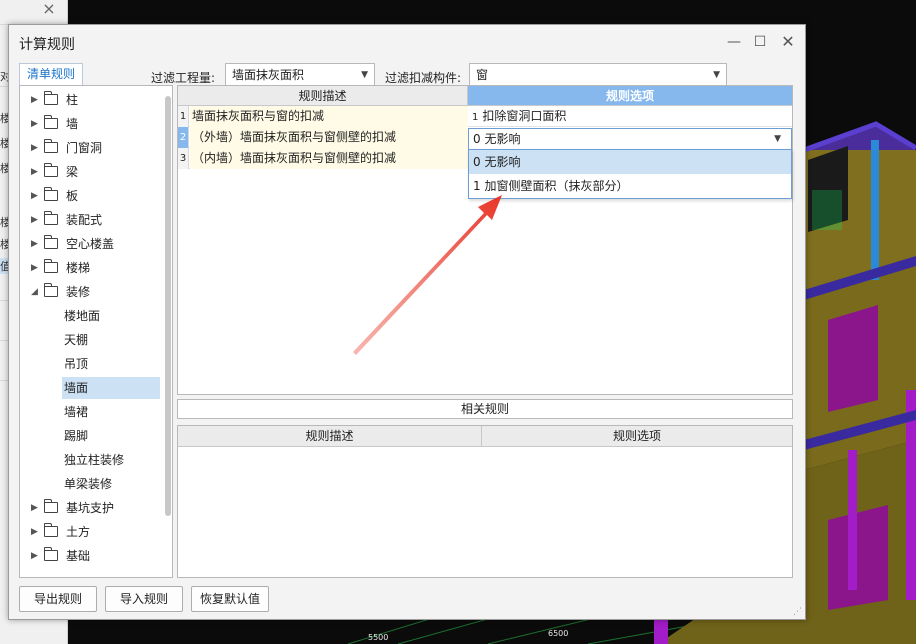 The image size is (916, 644). I want to click on tree-node: ▶ 土方, so click(90, 532).